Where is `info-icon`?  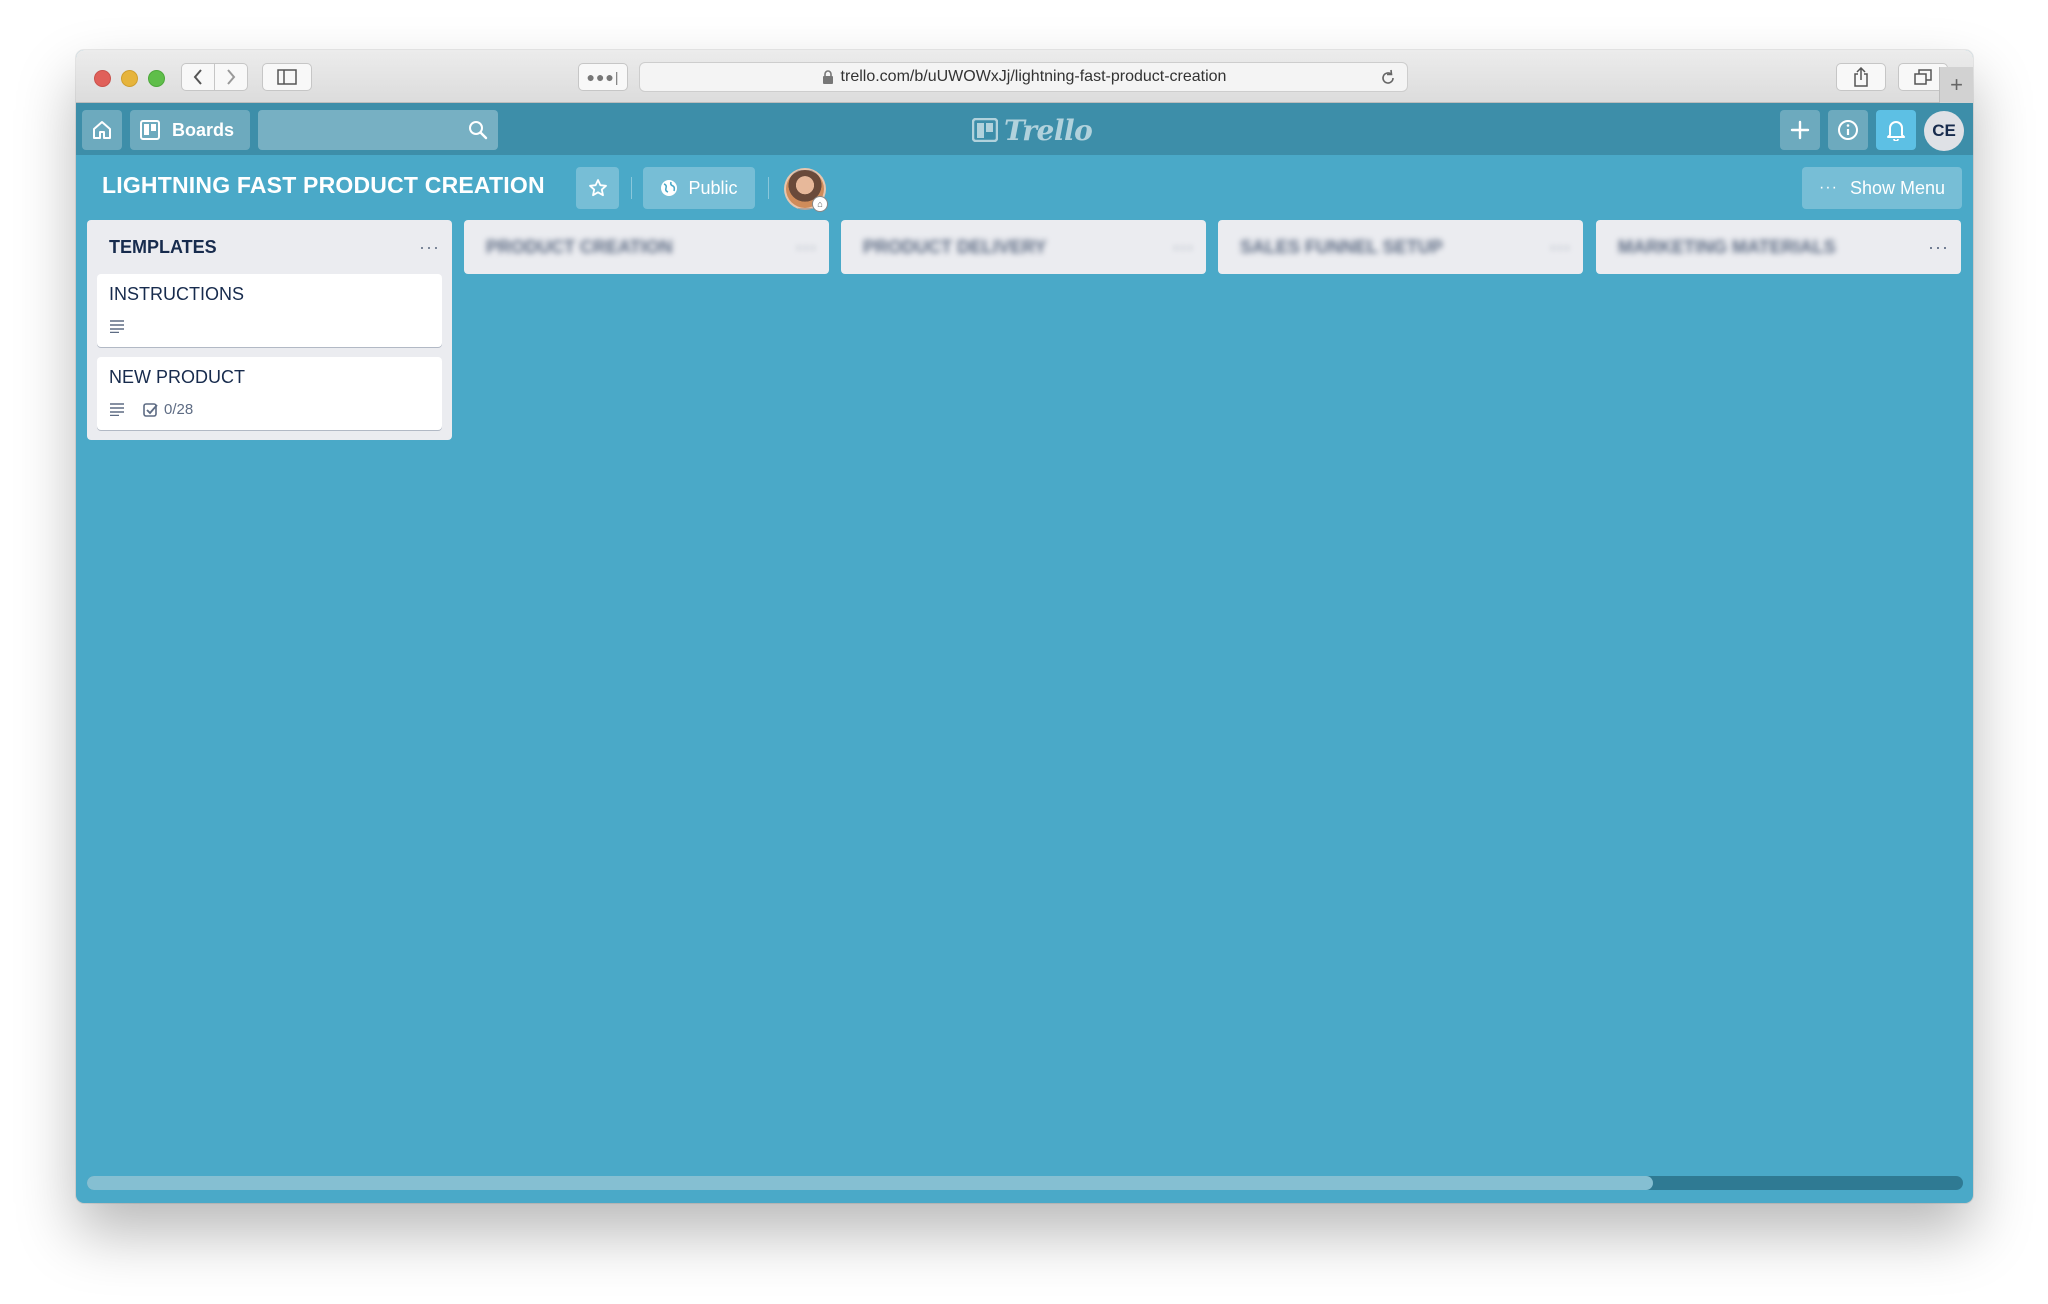
info-icon is located at coordinates (1848, 130).